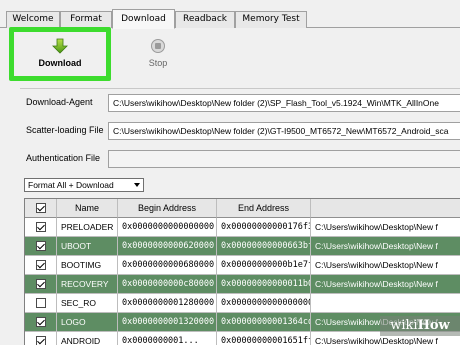  What do you see at coordinates (264, 338) in the screenshot?
I see `row-end-address: 0x00000000001651fff` at bounding box center [264, 338].